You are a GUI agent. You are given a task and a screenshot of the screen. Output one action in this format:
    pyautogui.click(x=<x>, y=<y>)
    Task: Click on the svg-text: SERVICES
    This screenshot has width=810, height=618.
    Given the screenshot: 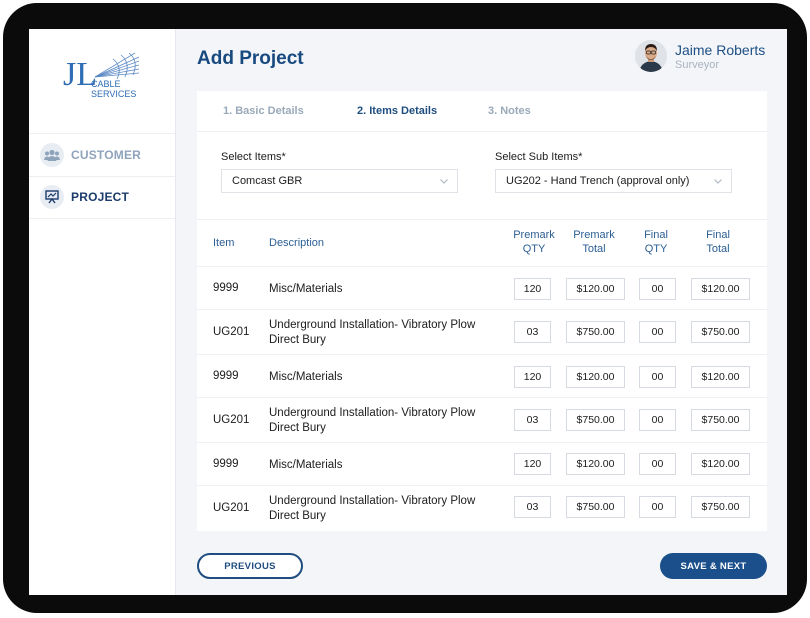 What is the action you would take?
    pyautogui.click(x=113, y=94)
    